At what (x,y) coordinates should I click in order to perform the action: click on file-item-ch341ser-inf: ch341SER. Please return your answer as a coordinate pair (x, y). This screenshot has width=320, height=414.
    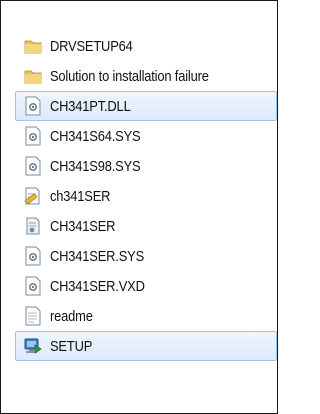
    Looking at the image, I should click on (146, 196).